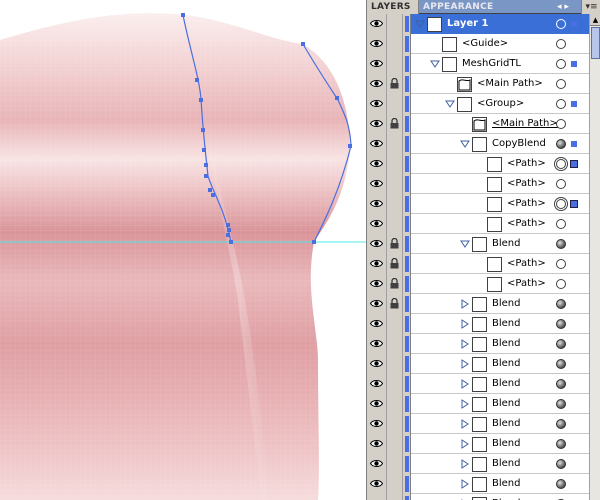  I want to click on layer-row: <Main Path>, so click(478, 84).